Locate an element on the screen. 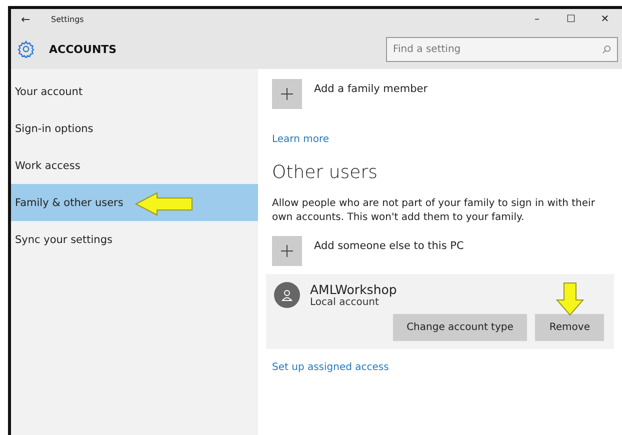 The width and height of the screenshot is (622, 435). avatar-icon is located at coordinates (287, 295).